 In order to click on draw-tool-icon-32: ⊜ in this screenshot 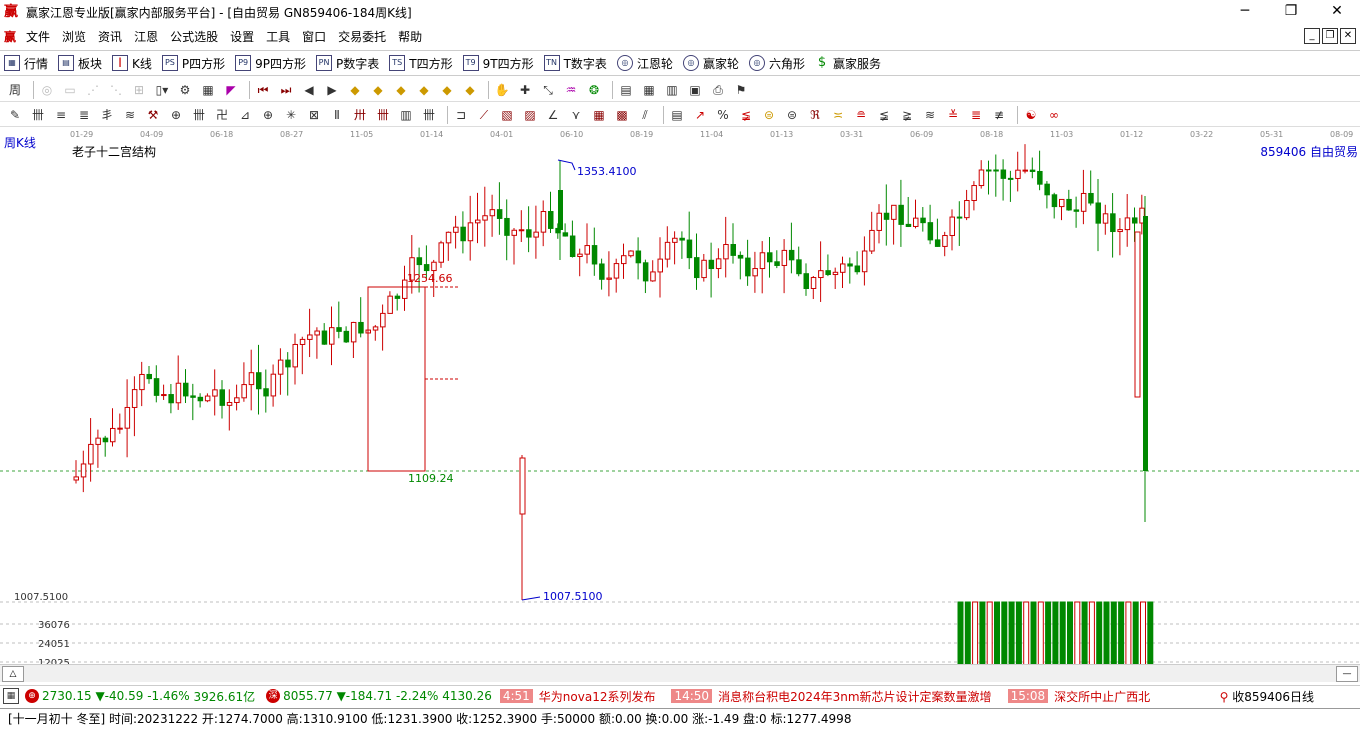, I will do `click(769, 115)`.